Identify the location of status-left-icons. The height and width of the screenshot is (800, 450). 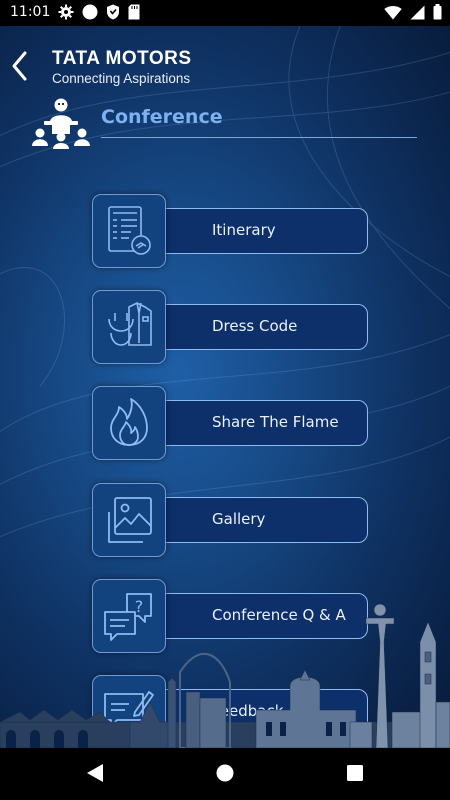
(99, 12).